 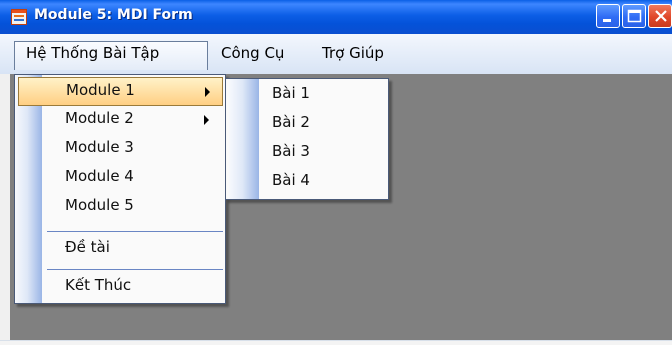 I want to click on maximize-icon, so click(x=634, y=16).